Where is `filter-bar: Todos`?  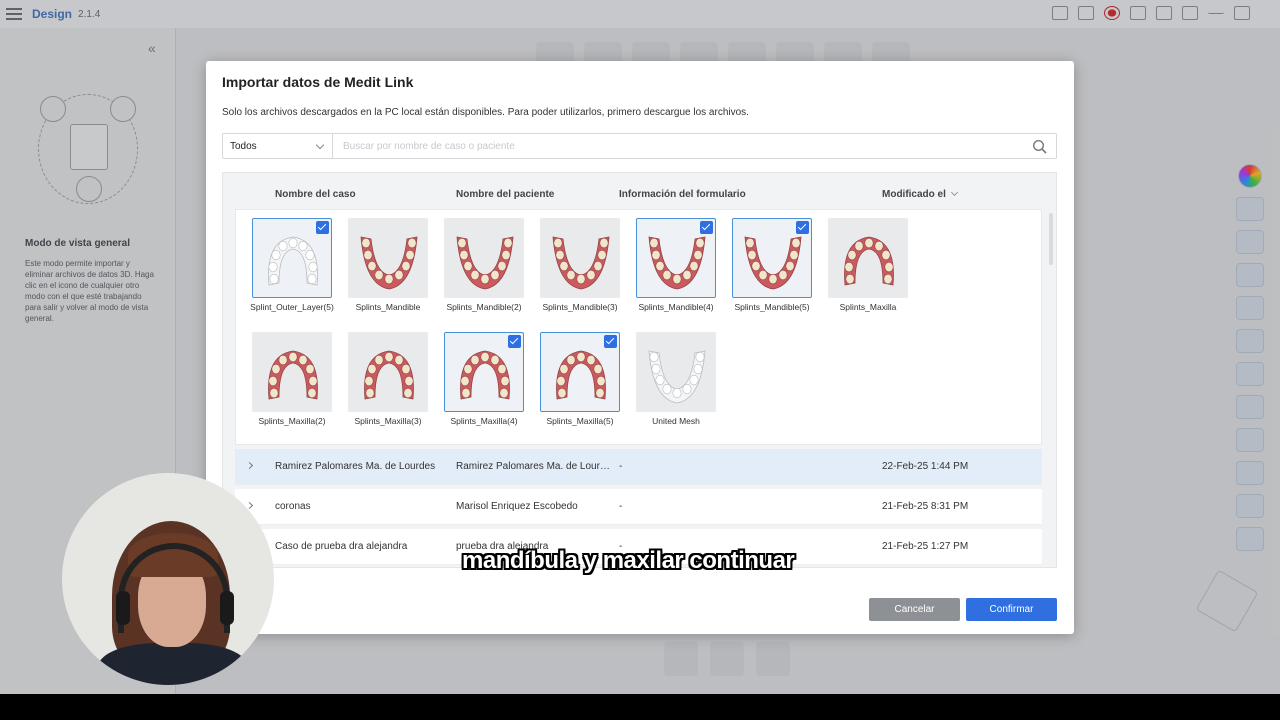 filter-bar: Todos is located at coordinates (639, 146).